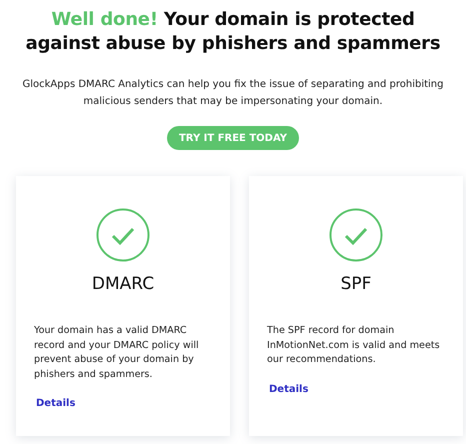 Image resolution: width=466 pixels, height=444 pixels. I want to click on card-description: Your domain has a valid DMARC record and your DMARC policy will prevent abuse of your domain by phishers and spammers., so click(117, 353).